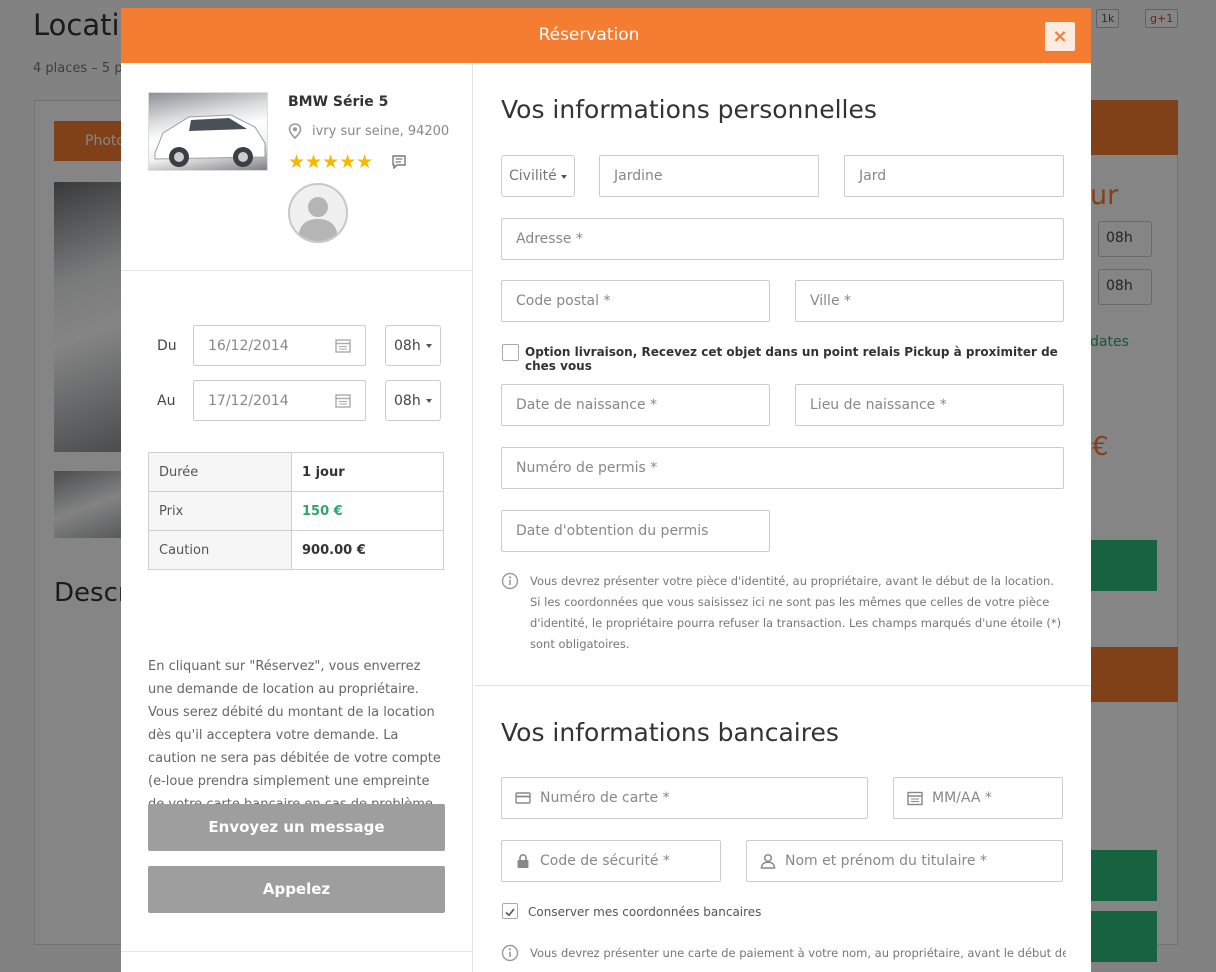 Image resolution: width=1216 pixels, height=972 pixels. I want to click on end-hour-select: 08h, so click(413, 400).